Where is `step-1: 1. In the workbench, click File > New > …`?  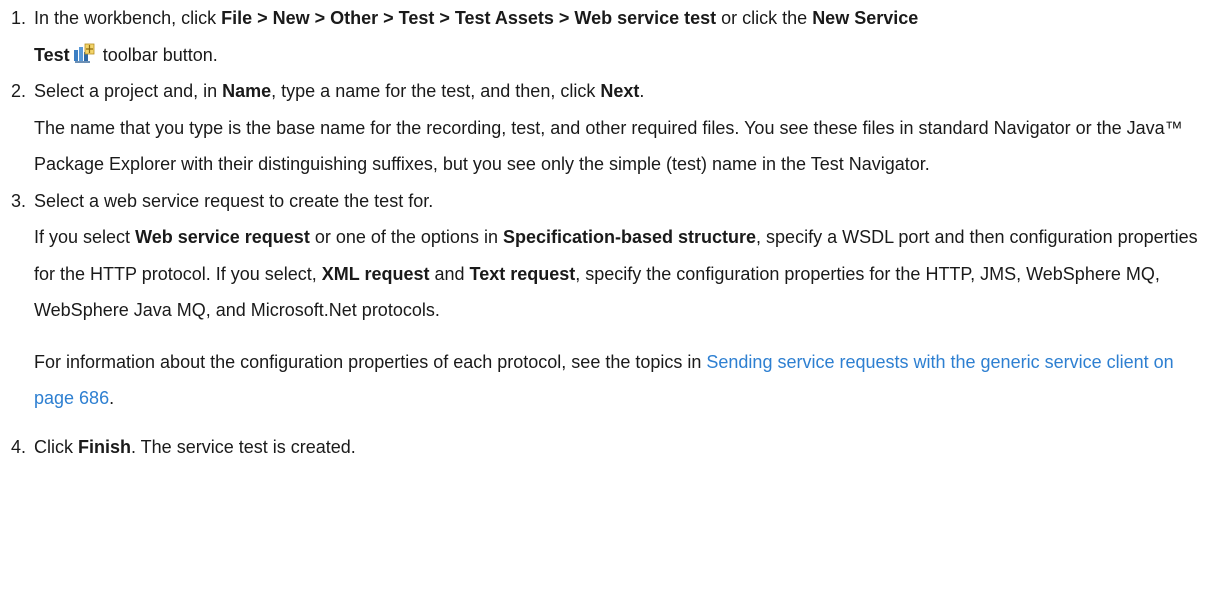
step-1: 1. In the workbench, click File > New > … is located at coordinates (603, 36).